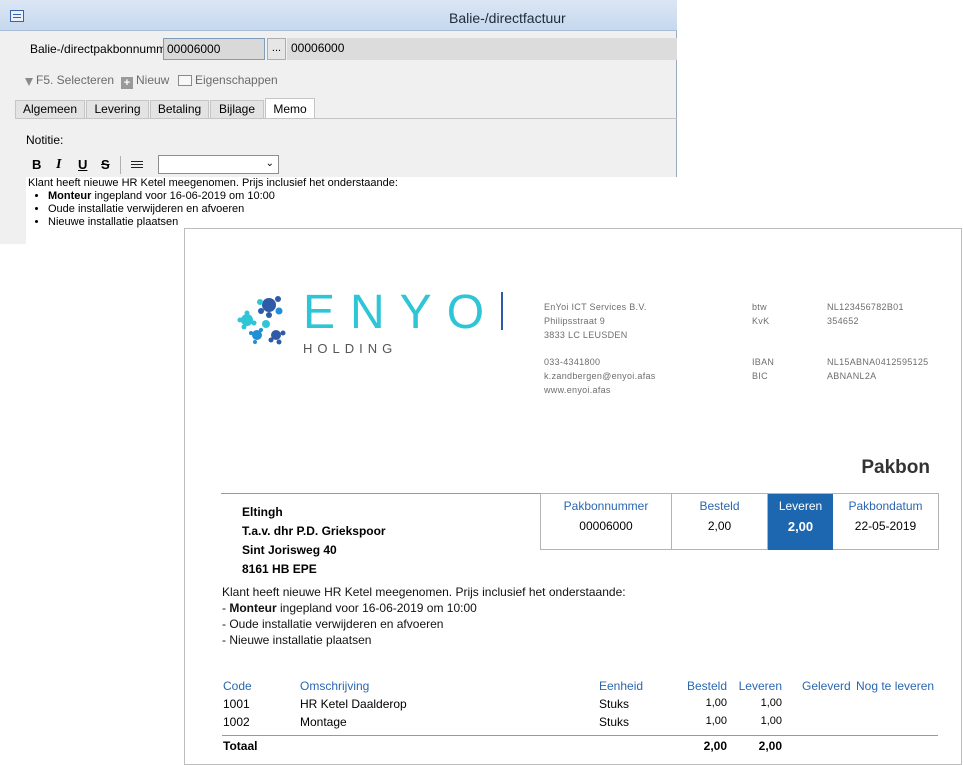 This screenshot has width=964, height=765. I want to click on company-phone: 033-4341800, so click(572, 362).